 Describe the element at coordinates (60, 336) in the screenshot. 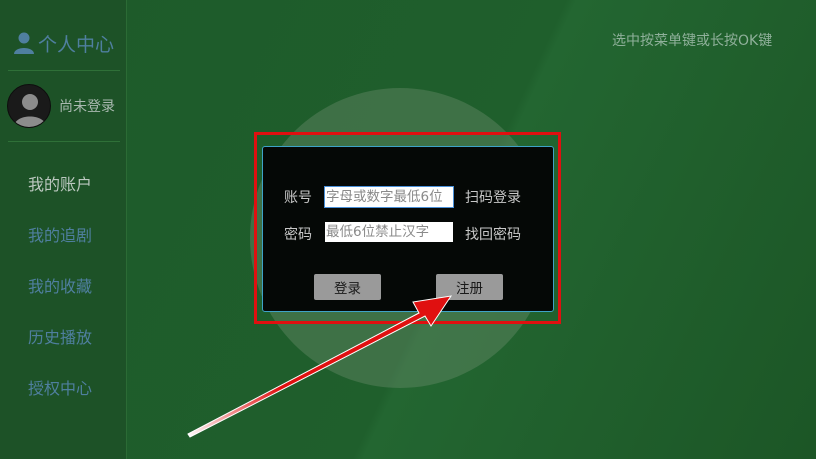

I see `sidebar-item-history: 历史播放` at that location.